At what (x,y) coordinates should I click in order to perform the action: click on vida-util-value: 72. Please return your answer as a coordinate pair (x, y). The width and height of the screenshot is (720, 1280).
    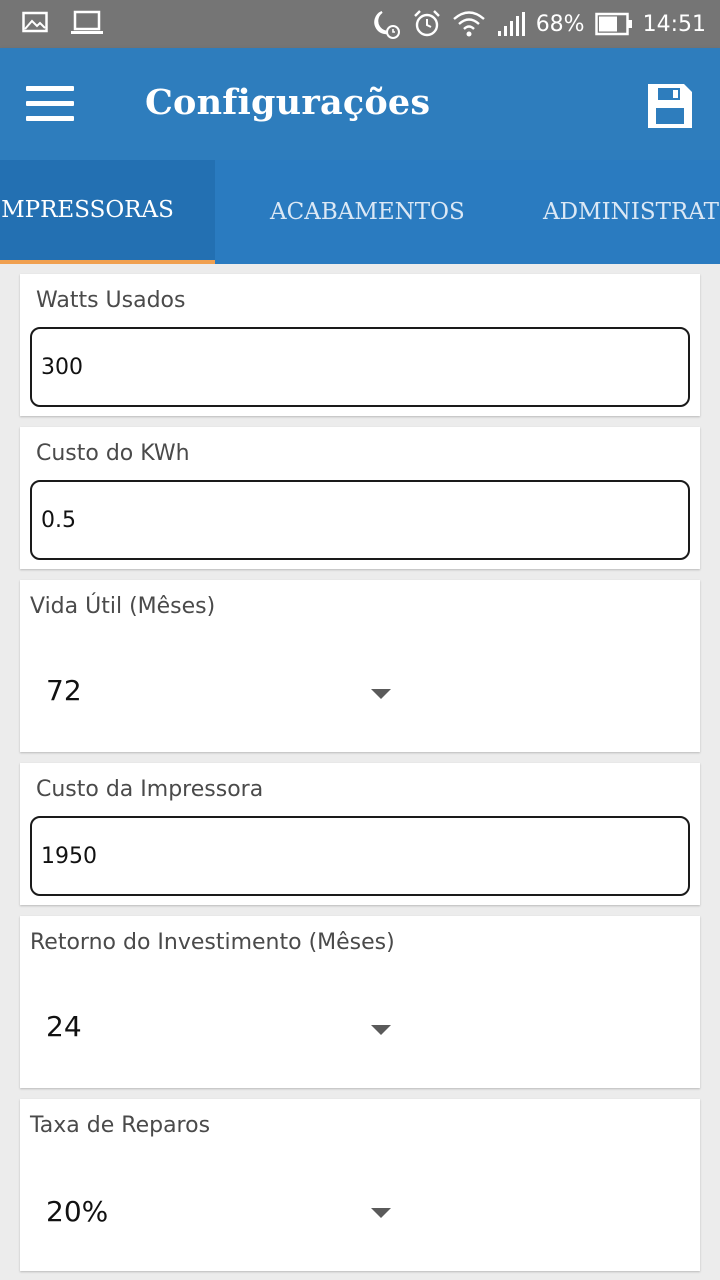
    Looking at the image, I should click on (64, 690).